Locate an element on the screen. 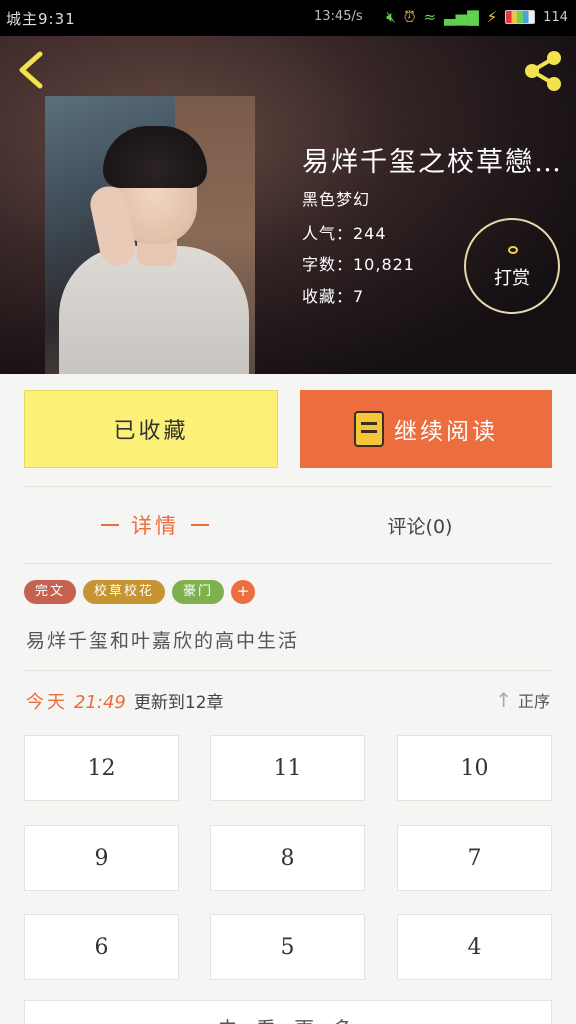 Image resolution: width=576 pixels, height=1024 pixels. sort-order-button: ↑ 正序 is located at coordinates (522, 700).